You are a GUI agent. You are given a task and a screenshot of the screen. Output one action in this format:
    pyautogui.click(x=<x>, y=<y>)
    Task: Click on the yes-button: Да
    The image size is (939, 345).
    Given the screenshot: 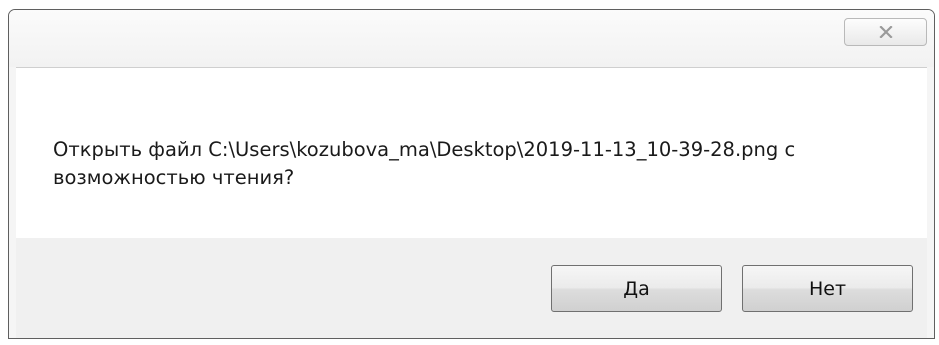 What is the action you would take?
    pyautogui.click(x=636, y=288)
    